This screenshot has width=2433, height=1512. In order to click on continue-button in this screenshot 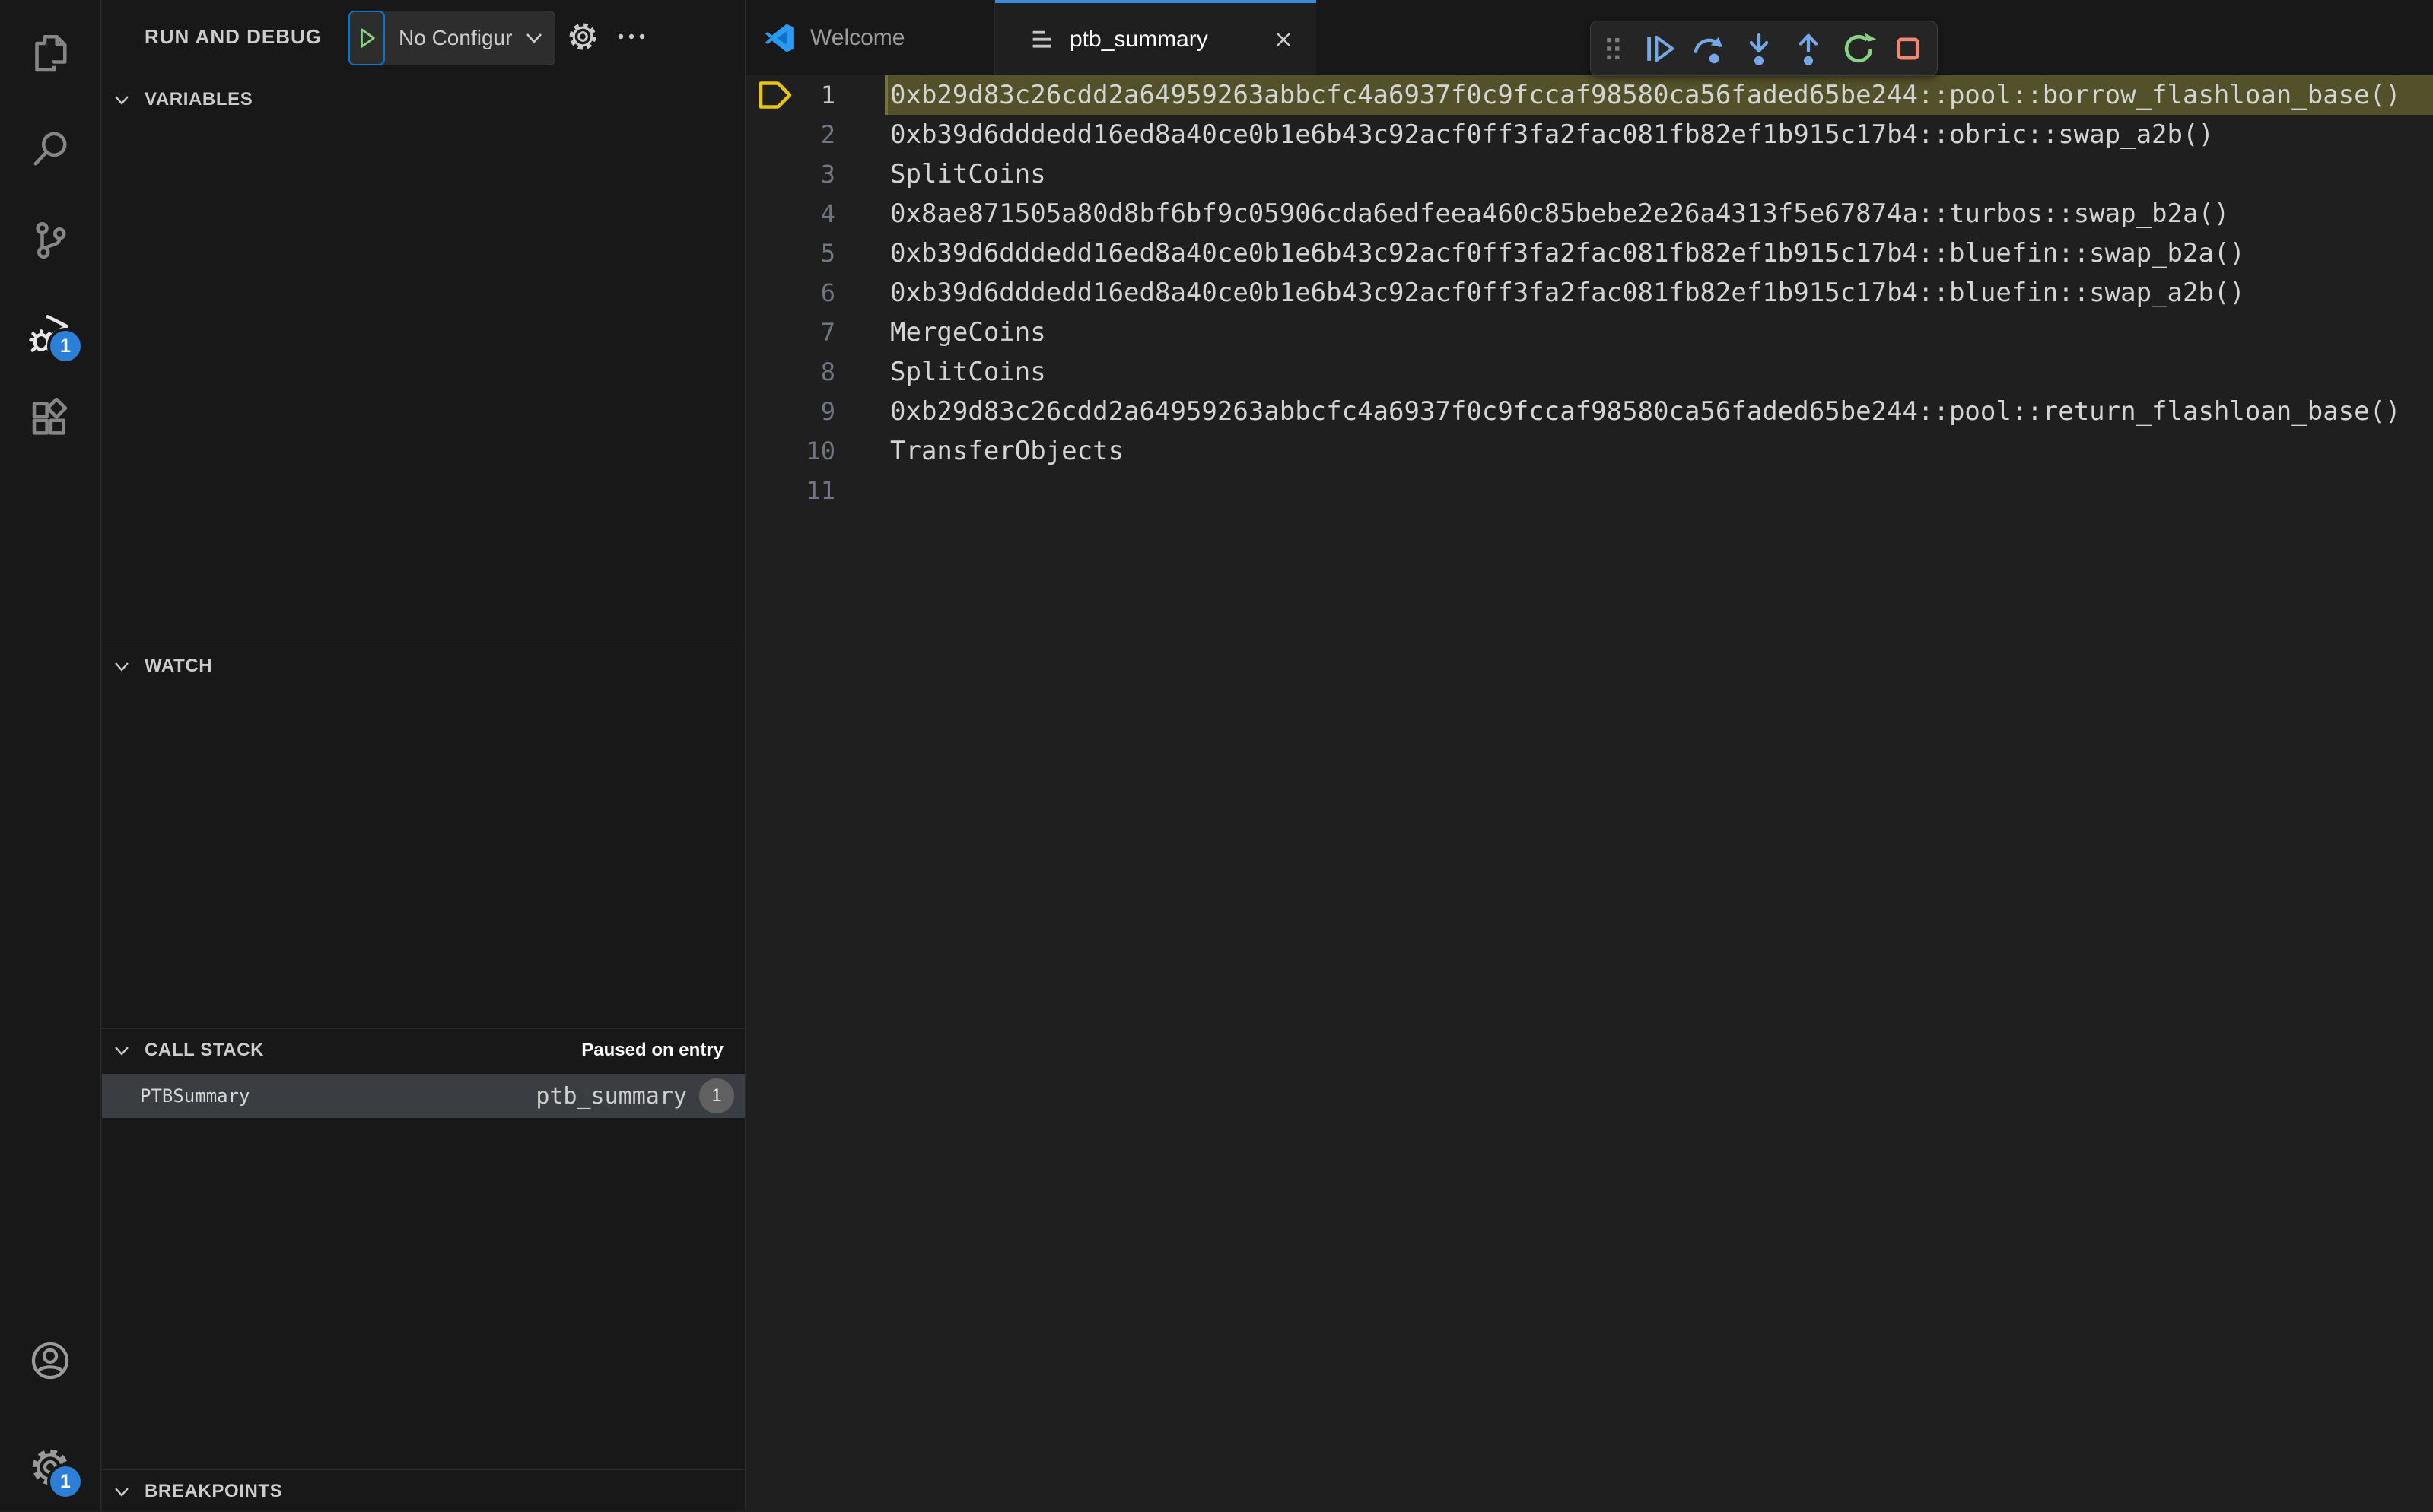, I will do `click(1659, 48)`.